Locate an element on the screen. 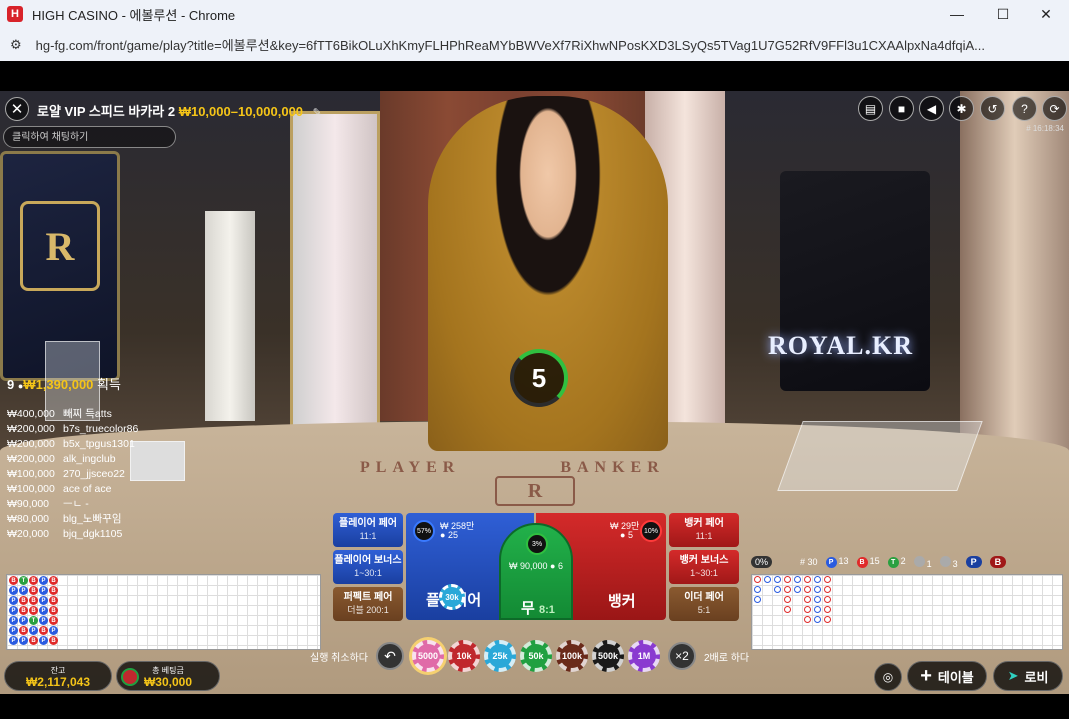 The height and width of the screenshot is (719, 1069). refresh-icon: ⟳ is located at coordinates (1054, 108).